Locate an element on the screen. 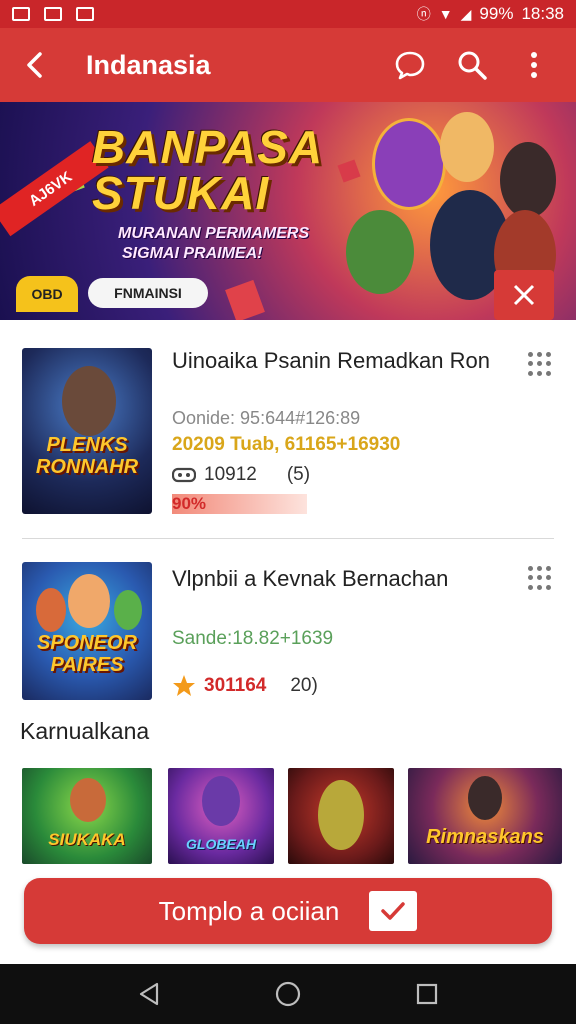 The width and height of the screenshot is (576, 1024). primary-action-button: Tomplo a ociian is located at coordinates (288, 911).